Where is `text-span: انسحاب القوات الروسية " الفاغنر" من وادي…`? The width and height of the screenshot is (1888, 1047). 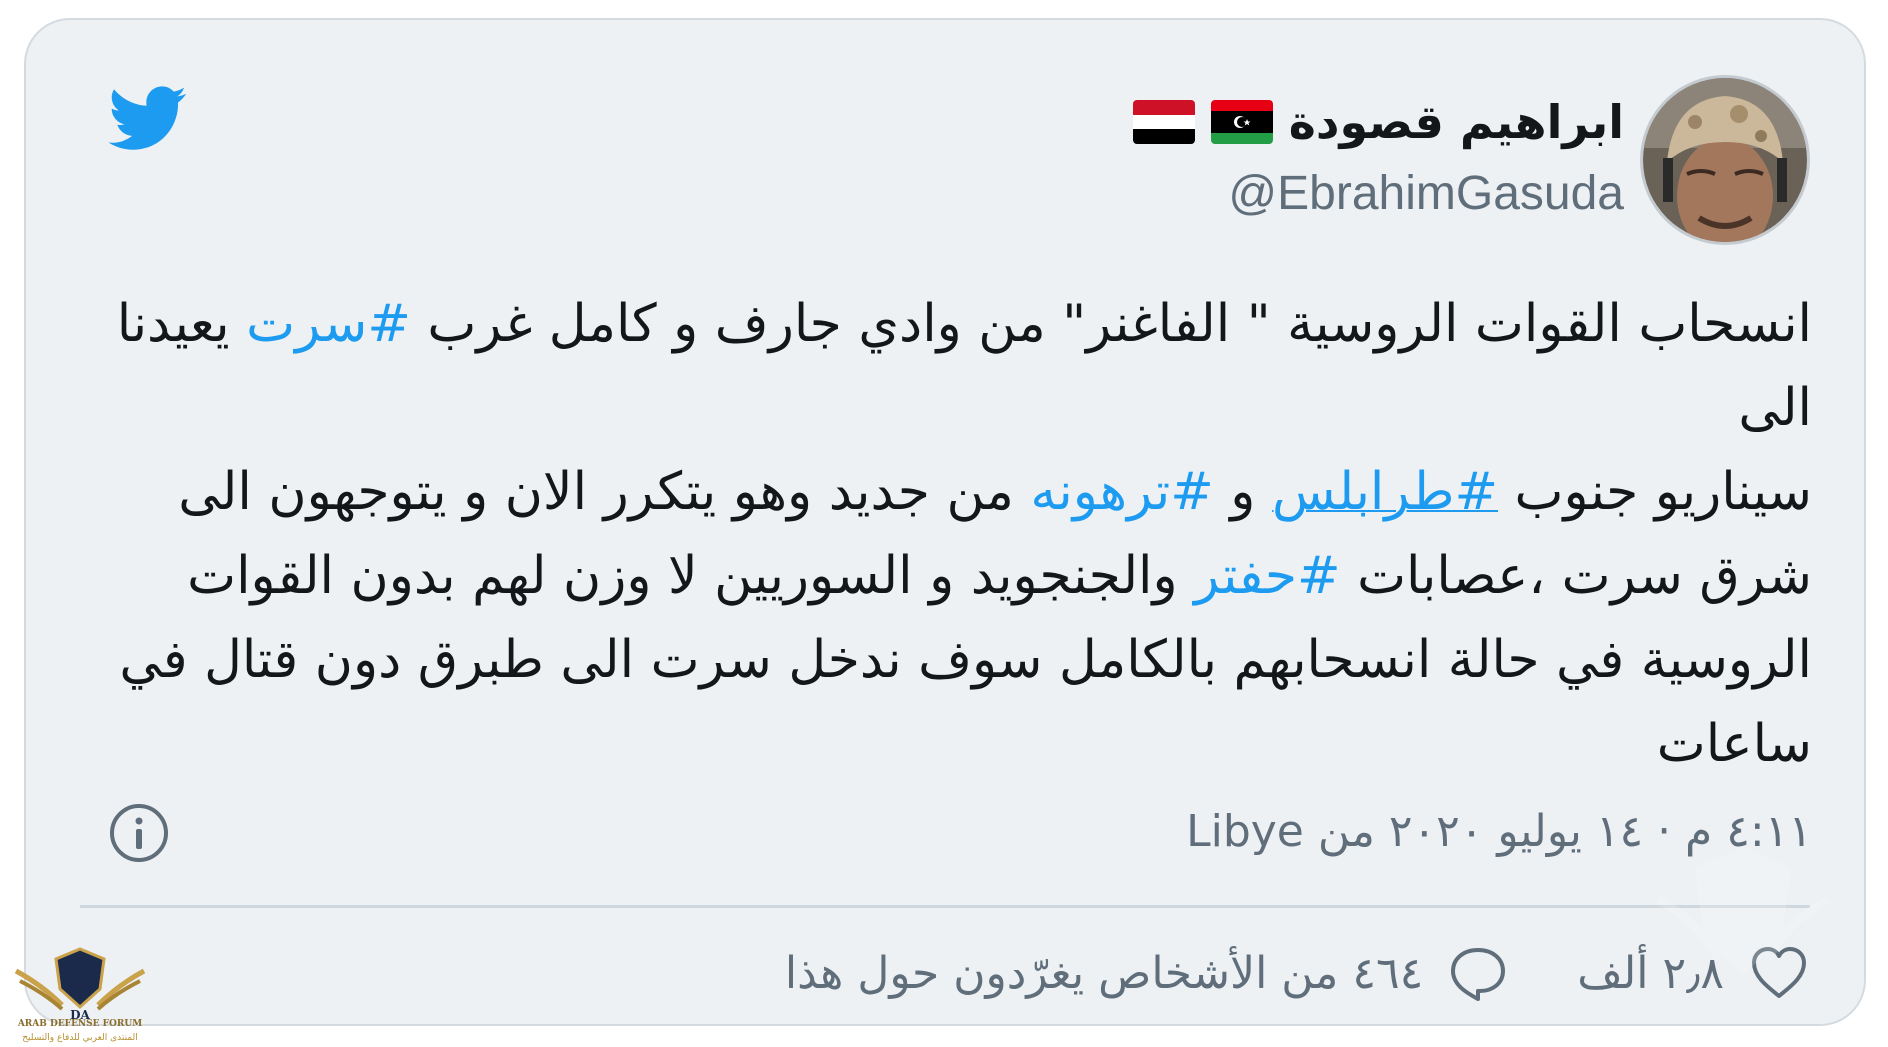 text-span: انسحاب القوات الروسية " الفاغنر" من وادي… is located at coordinates (1111, 324).